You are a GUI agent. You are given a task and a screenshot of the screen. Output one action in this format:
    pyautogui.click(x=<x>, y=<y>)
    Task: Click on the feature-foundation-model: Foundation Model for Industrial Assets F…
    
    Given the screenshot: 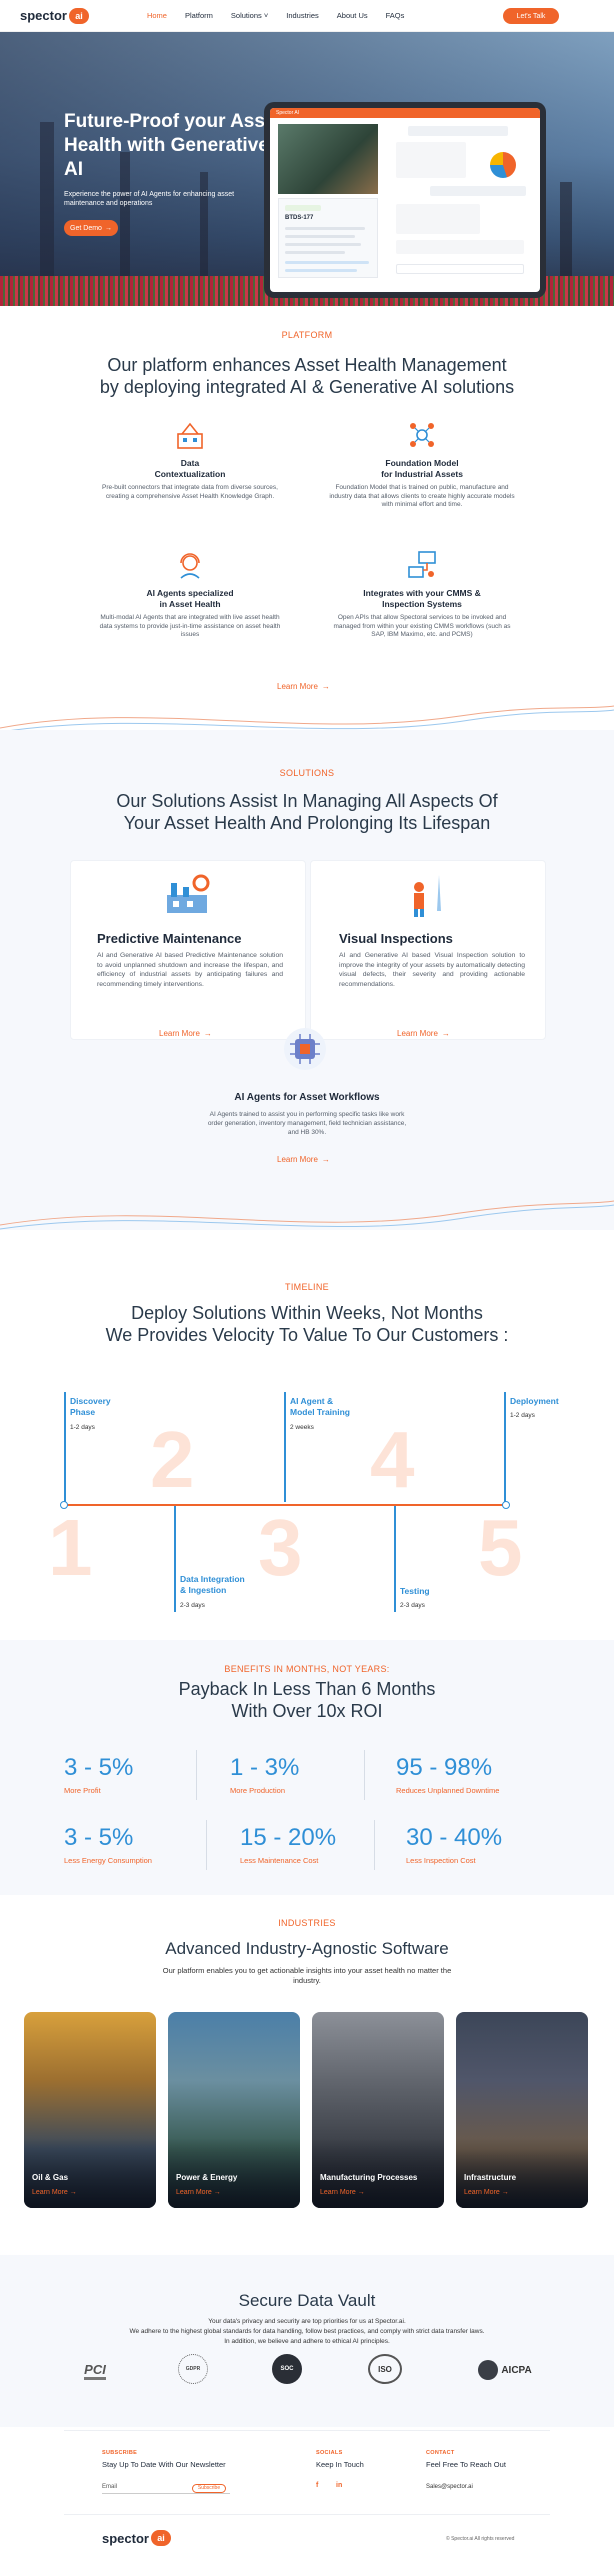 What is the action you would take?
    pyautogui.click(x=422, y=464)
    